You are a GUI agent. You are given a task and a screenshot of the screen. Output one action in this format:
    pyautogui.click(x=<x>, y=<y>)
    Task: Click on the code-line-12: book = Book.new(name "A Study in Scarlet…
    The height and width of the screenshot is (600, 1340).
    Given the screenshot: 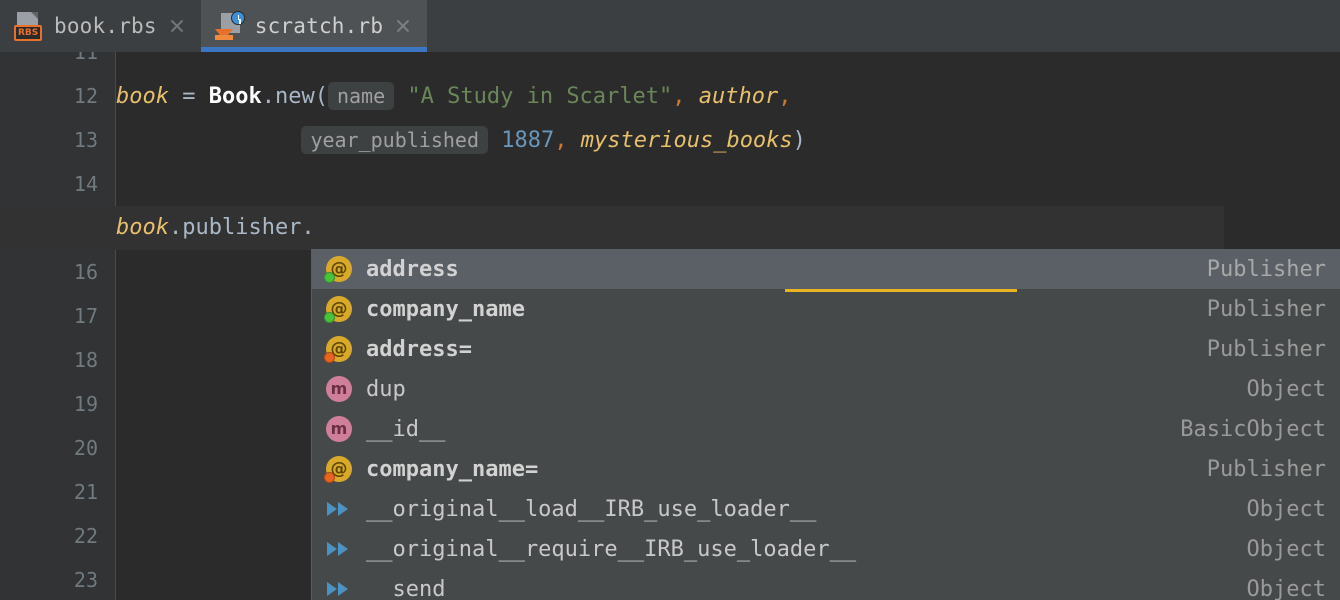 What is the action you would take?
    pyautogui.click(x=454, y=96)
    